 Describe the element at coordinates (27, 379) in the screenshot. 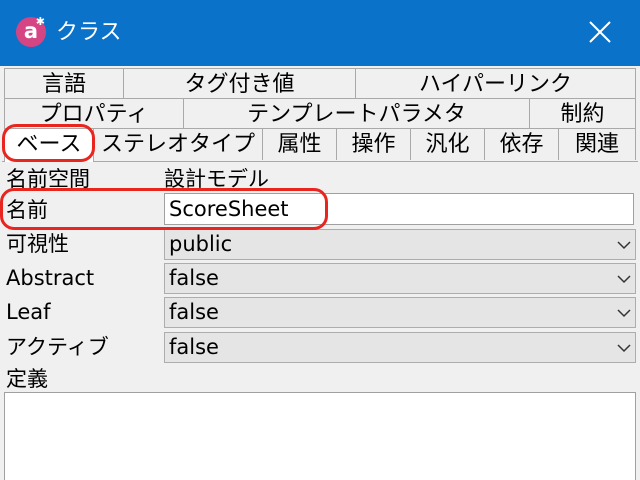

I see `definition-label: 定義` at that location.